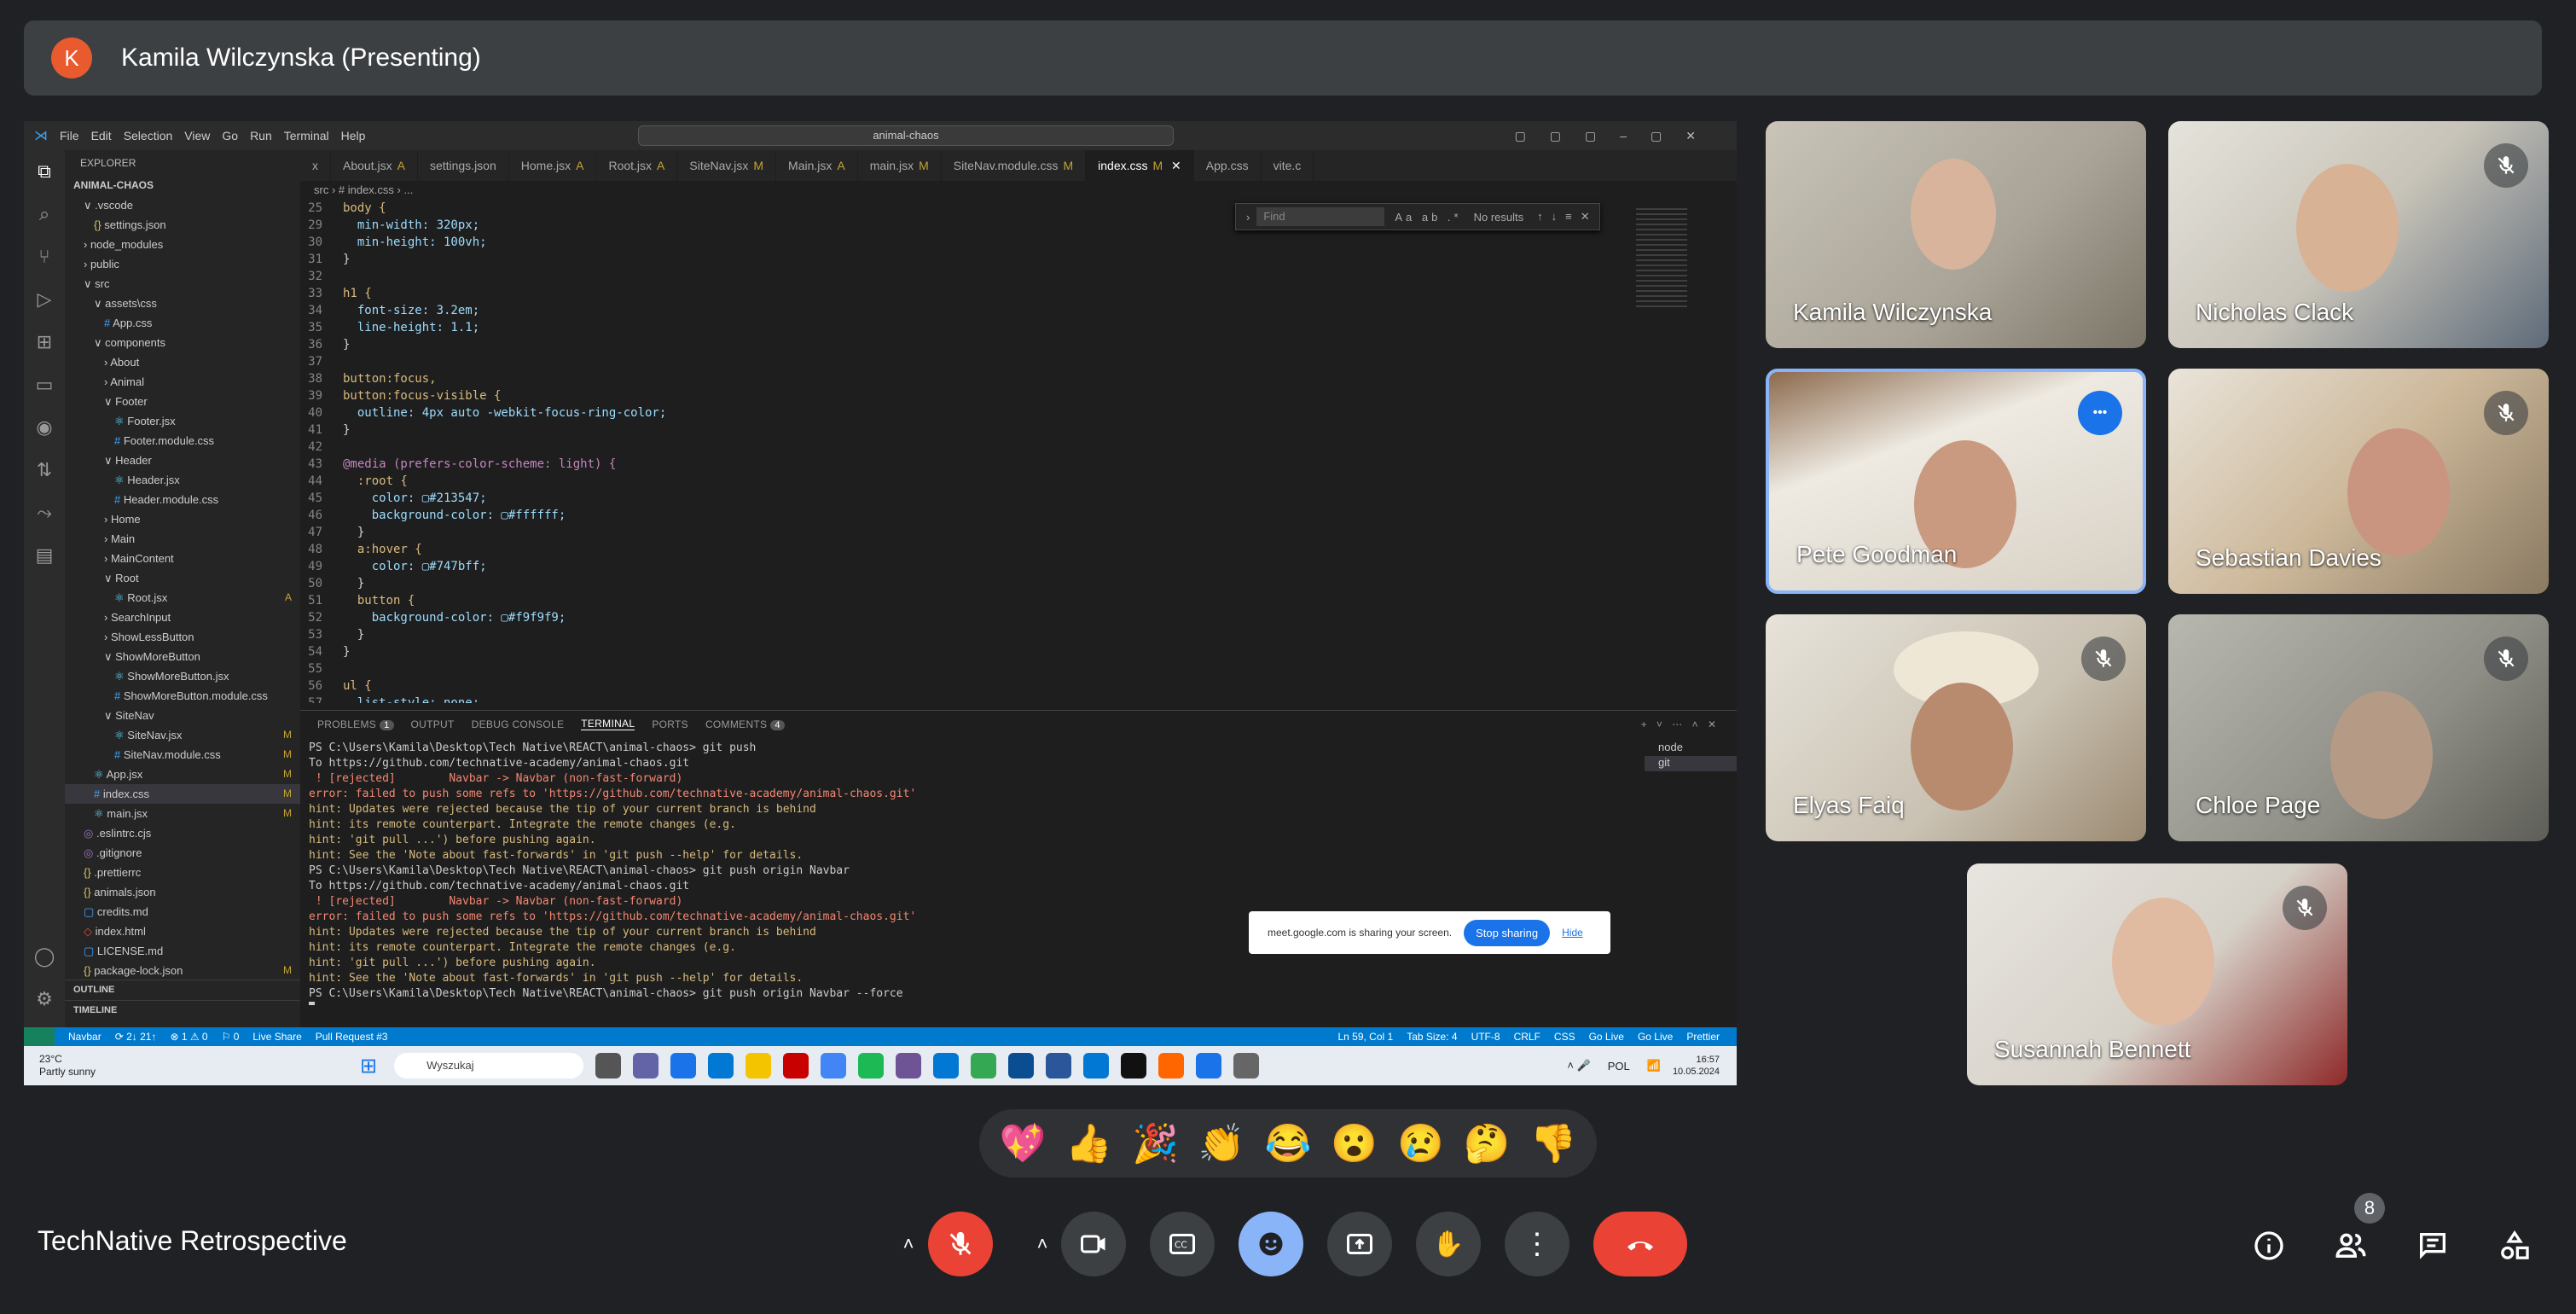 Image resolution: width=2576 pixels, height=1314 pixels. I want to click on menu-item: File, so click(69, 135).